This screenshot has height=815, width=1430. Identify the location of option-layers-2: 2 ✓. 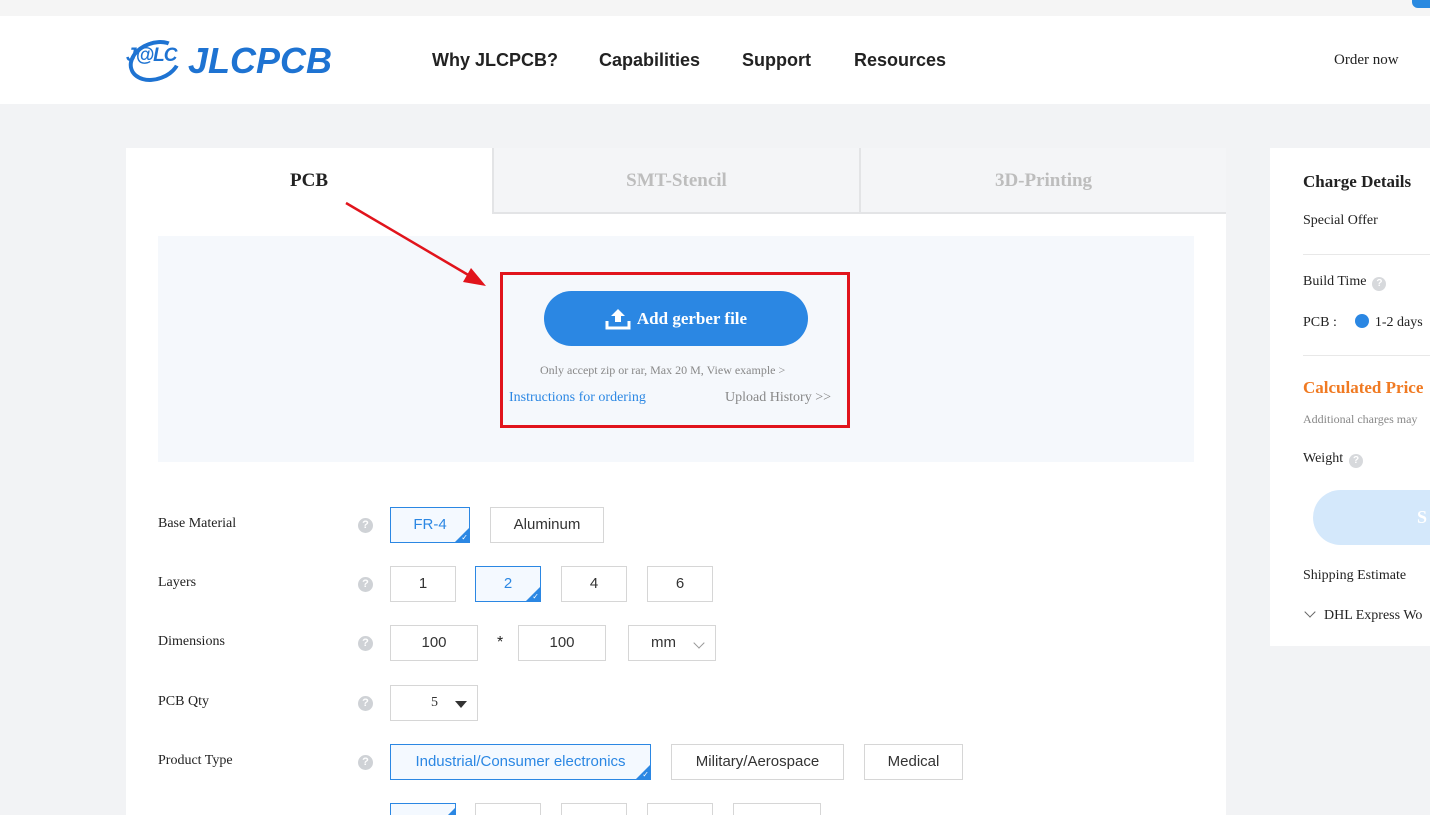
(508, 584).